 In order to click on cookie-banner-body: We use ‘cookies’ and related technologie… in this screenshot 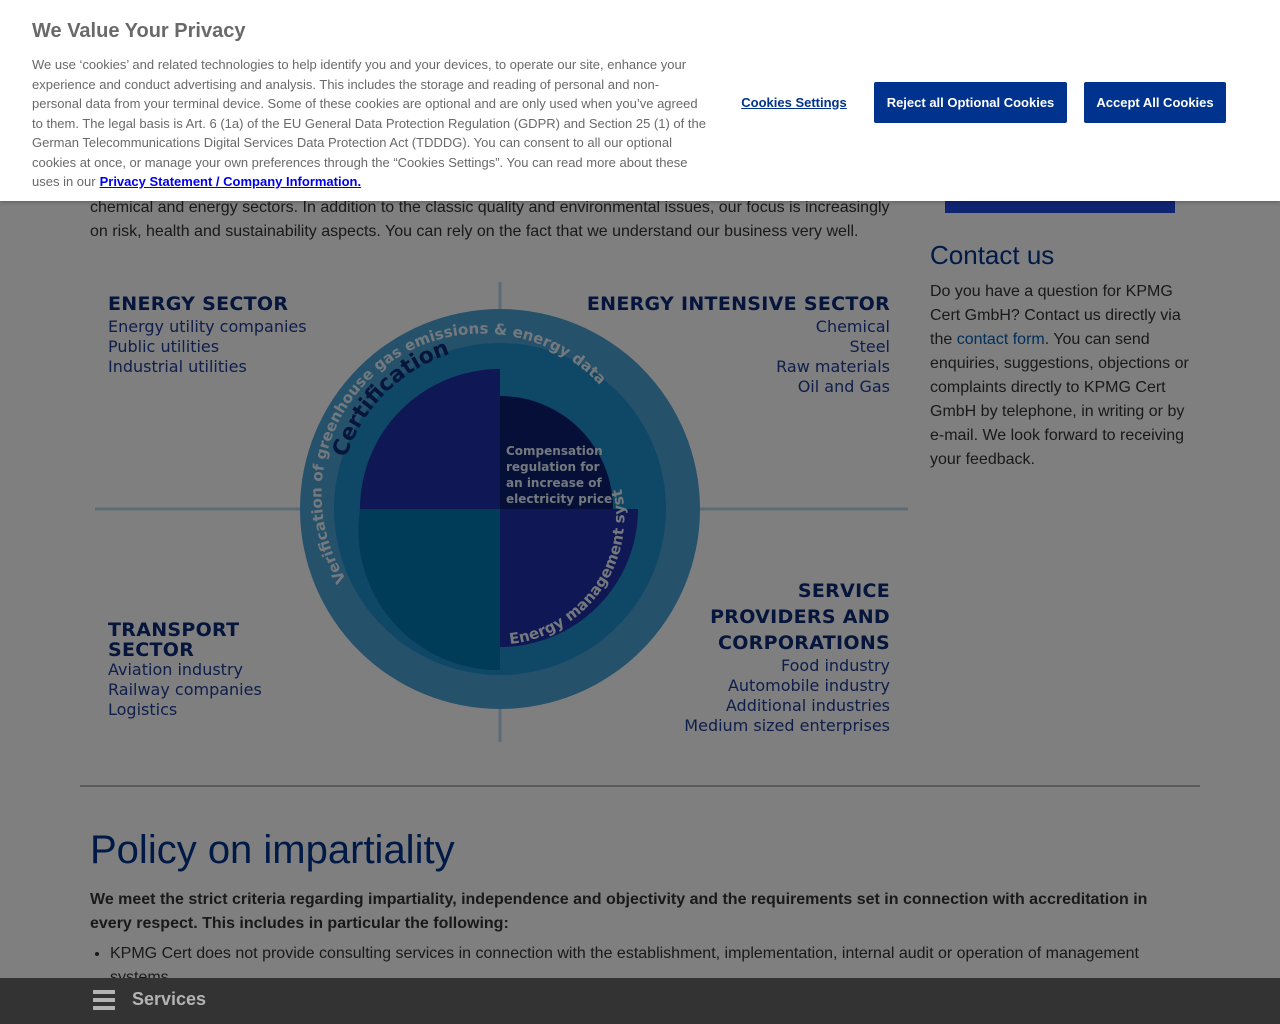, I will do `click(369, 123)`.